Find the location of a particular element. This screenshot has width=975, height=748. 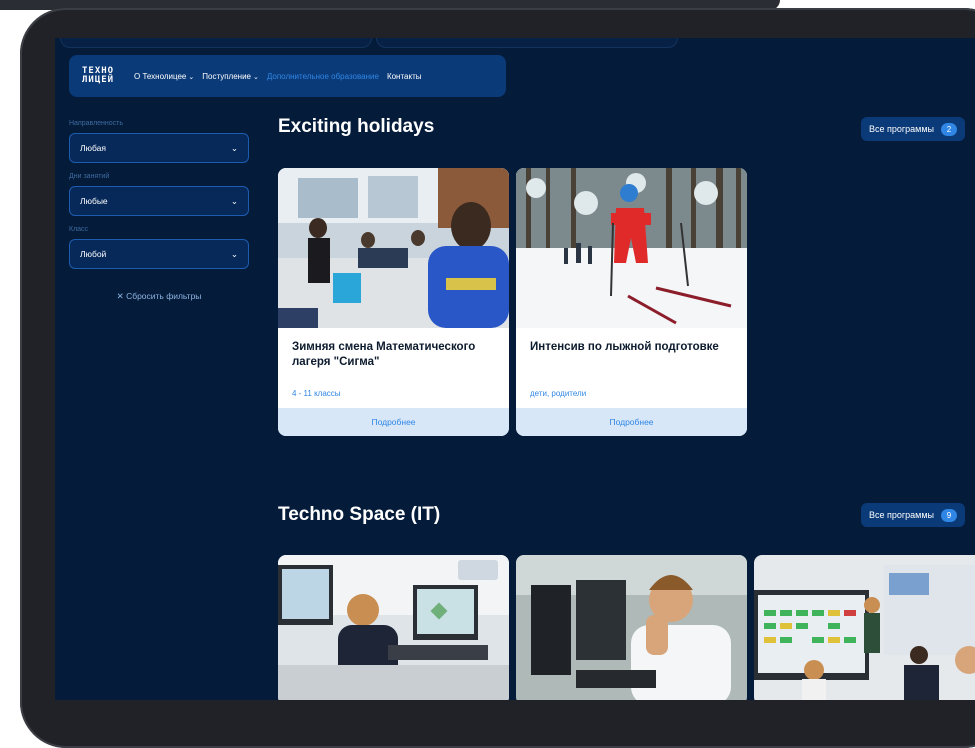

computer-lab-photo is located at coordinates (393, 627).